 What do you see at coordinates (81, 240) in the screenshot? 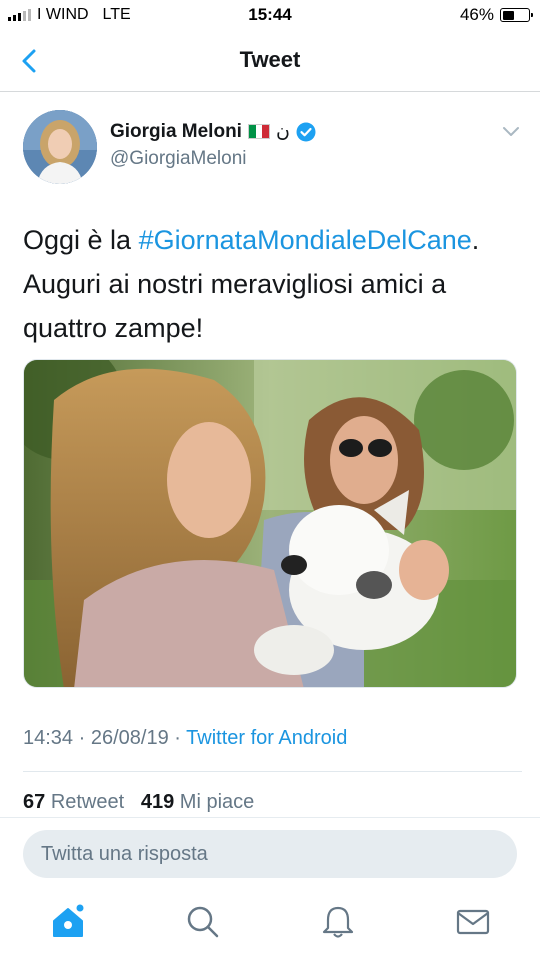
I see `tweet-text-start: Oggi è la` at bounding box center [81, 240].